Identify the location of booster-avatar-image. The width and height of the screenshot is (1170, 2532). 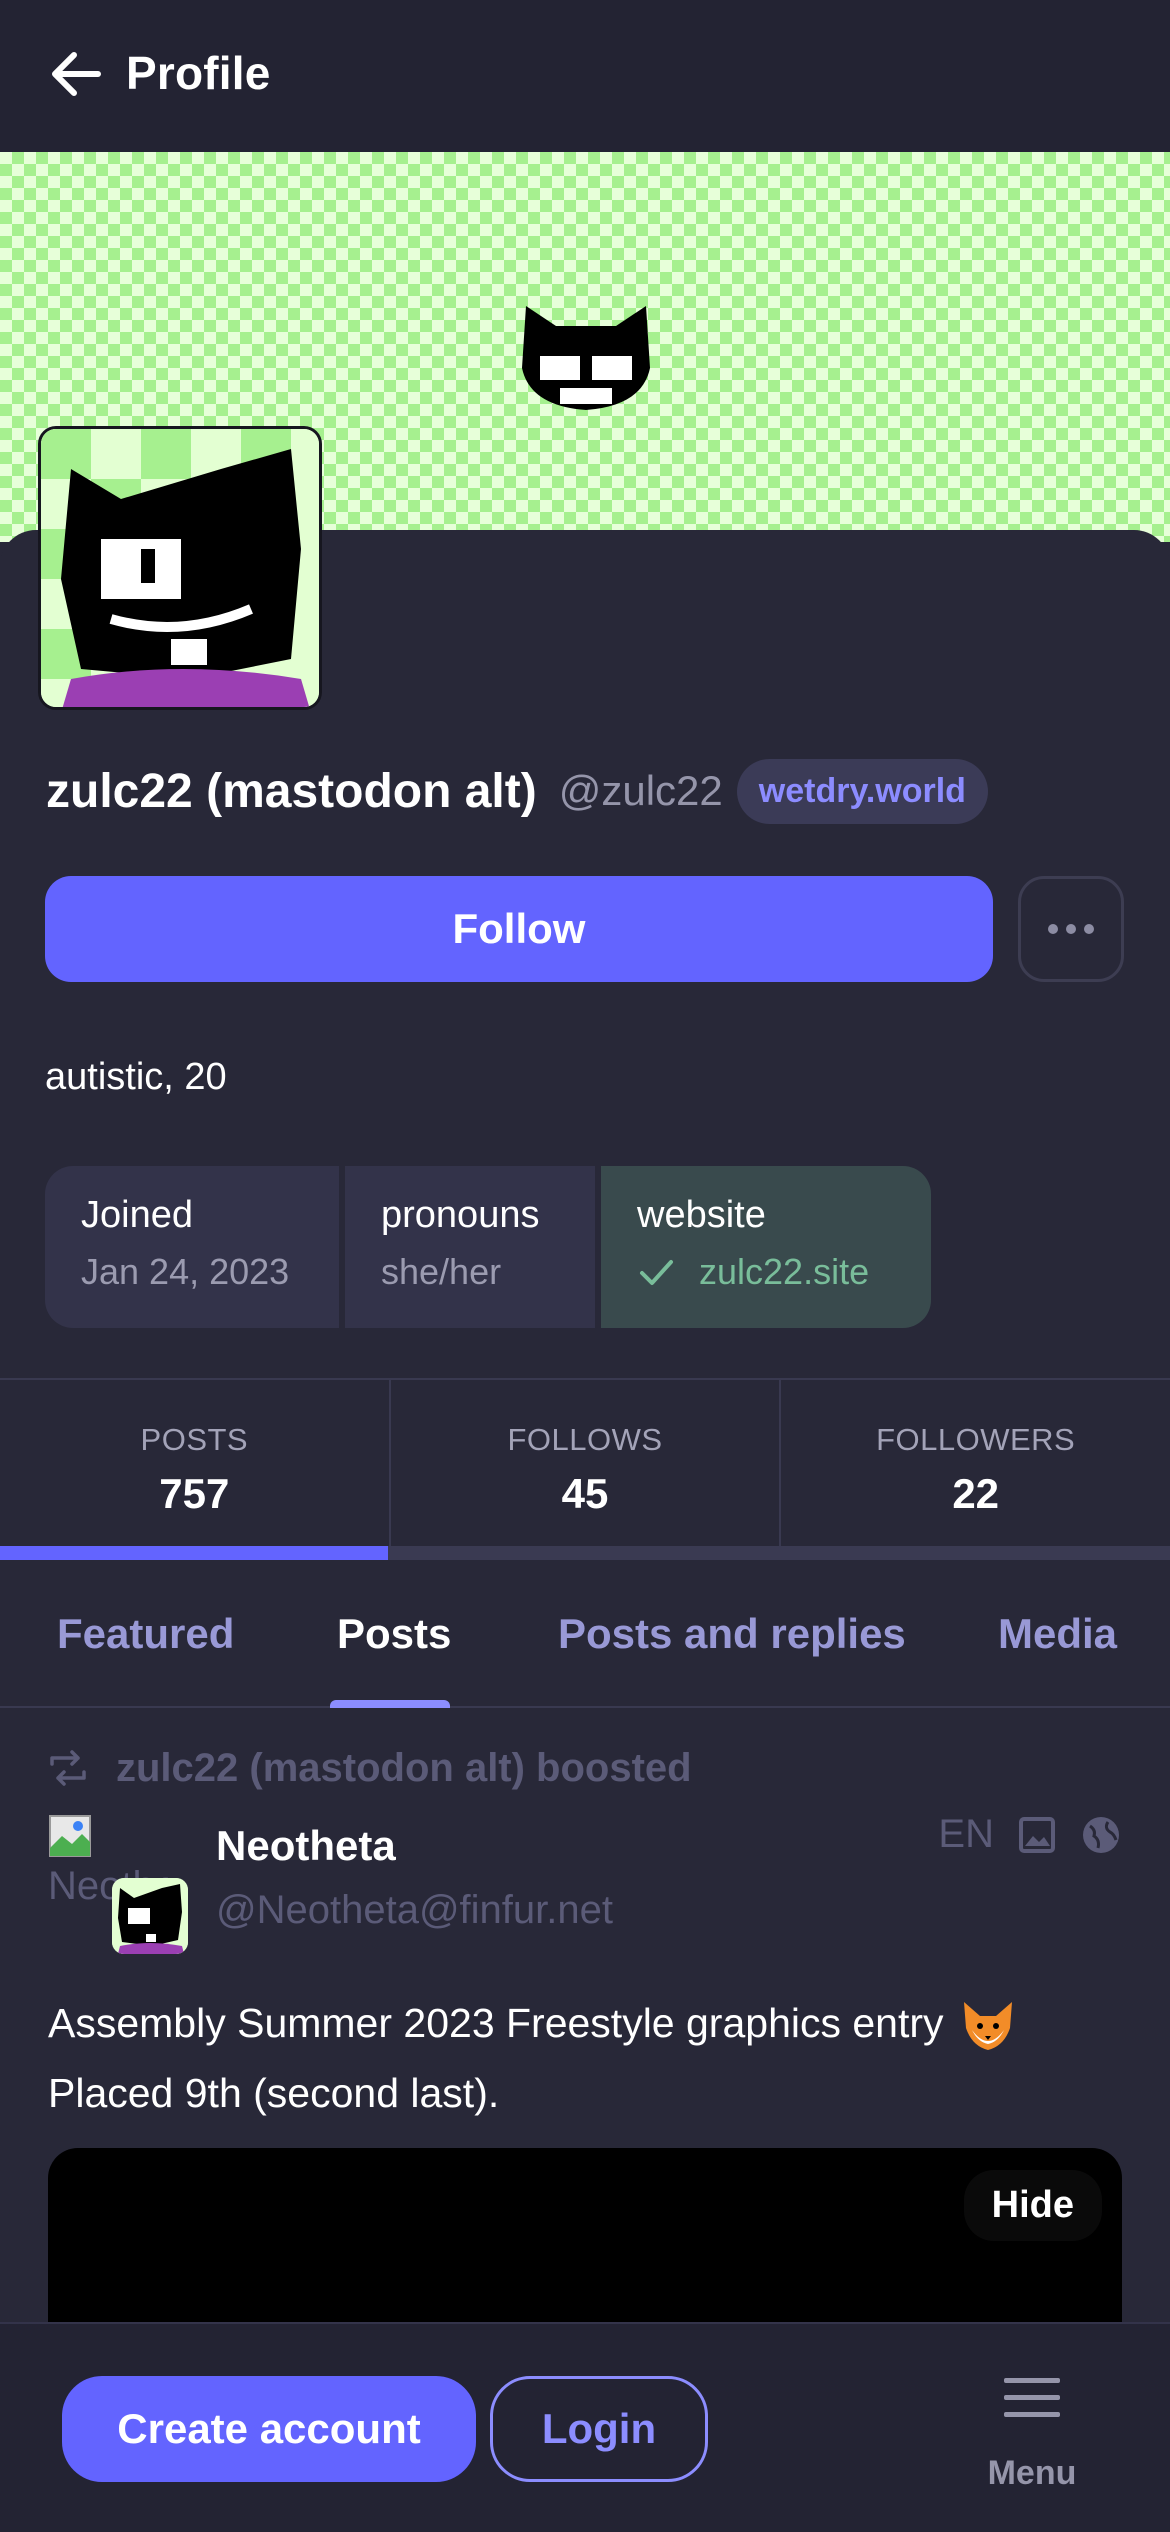
(150, 1916).